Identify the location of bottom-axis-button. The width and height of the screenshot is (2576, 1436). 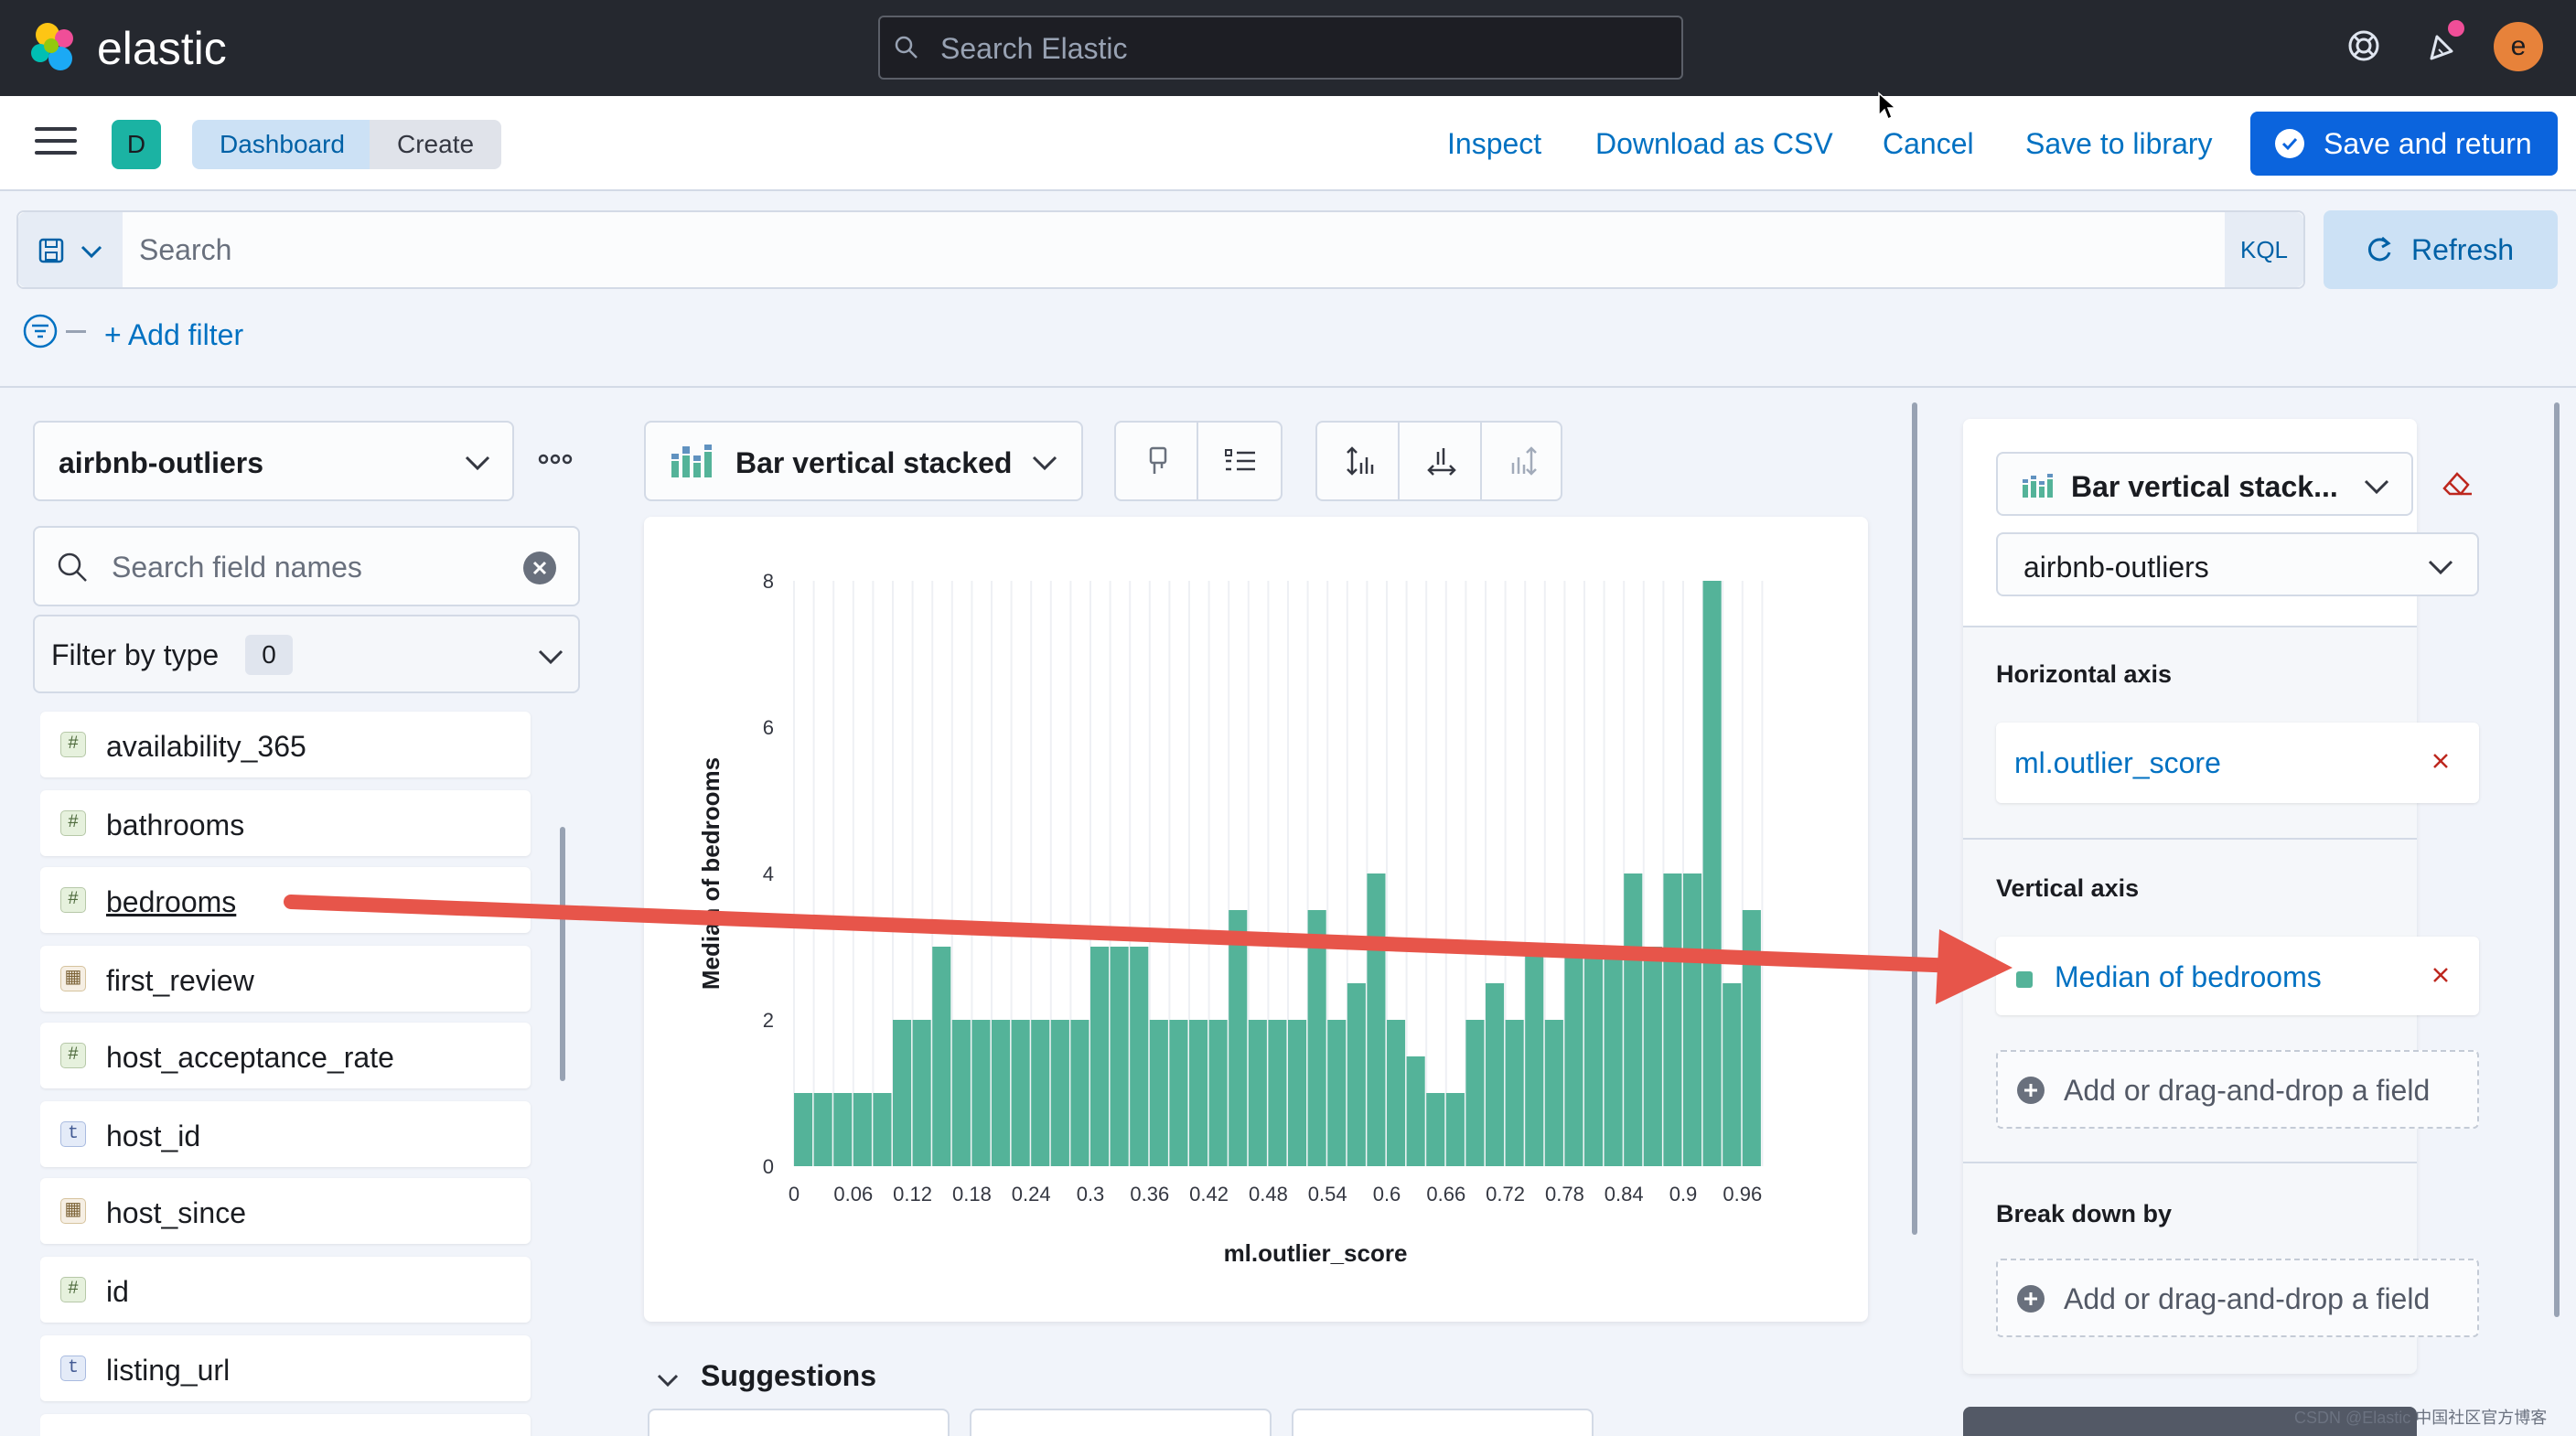
(1441, 461).